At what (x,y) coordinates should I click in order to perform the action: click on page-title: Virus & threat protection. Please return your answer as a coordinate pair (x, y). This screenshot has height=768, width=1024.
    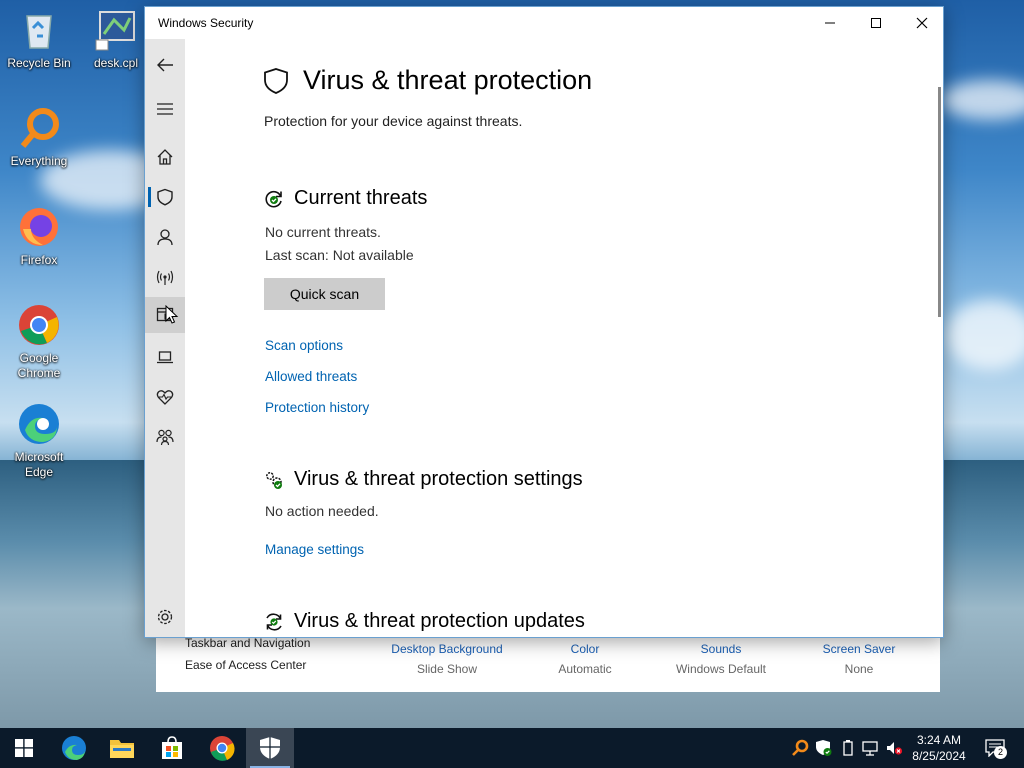
    Looking at the image, I should click on (427, 80).